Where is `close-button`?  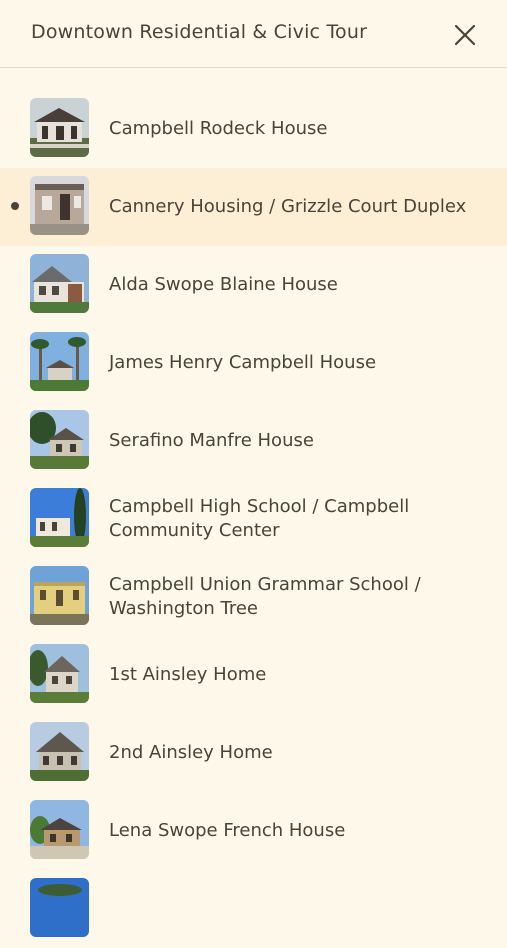
close-button is located at coordinates (465, 35).